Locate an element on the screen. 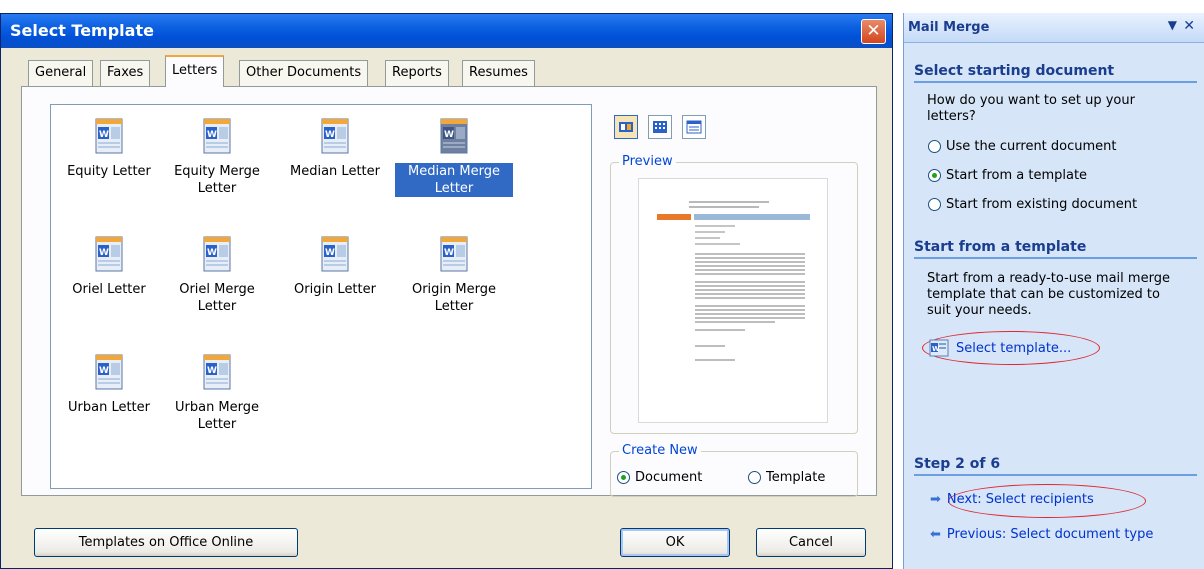  start-from-existing-document-radio: Start from existing document is located at coordinates (1032, 204).